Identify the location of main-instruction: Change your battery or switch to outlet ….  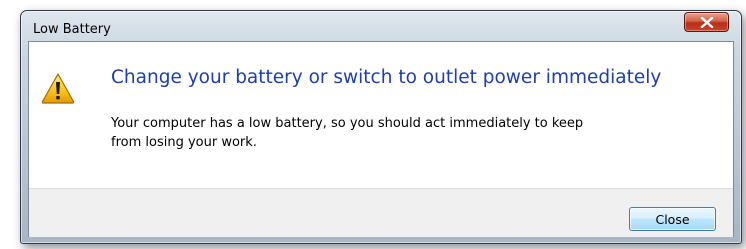
(386, 77).